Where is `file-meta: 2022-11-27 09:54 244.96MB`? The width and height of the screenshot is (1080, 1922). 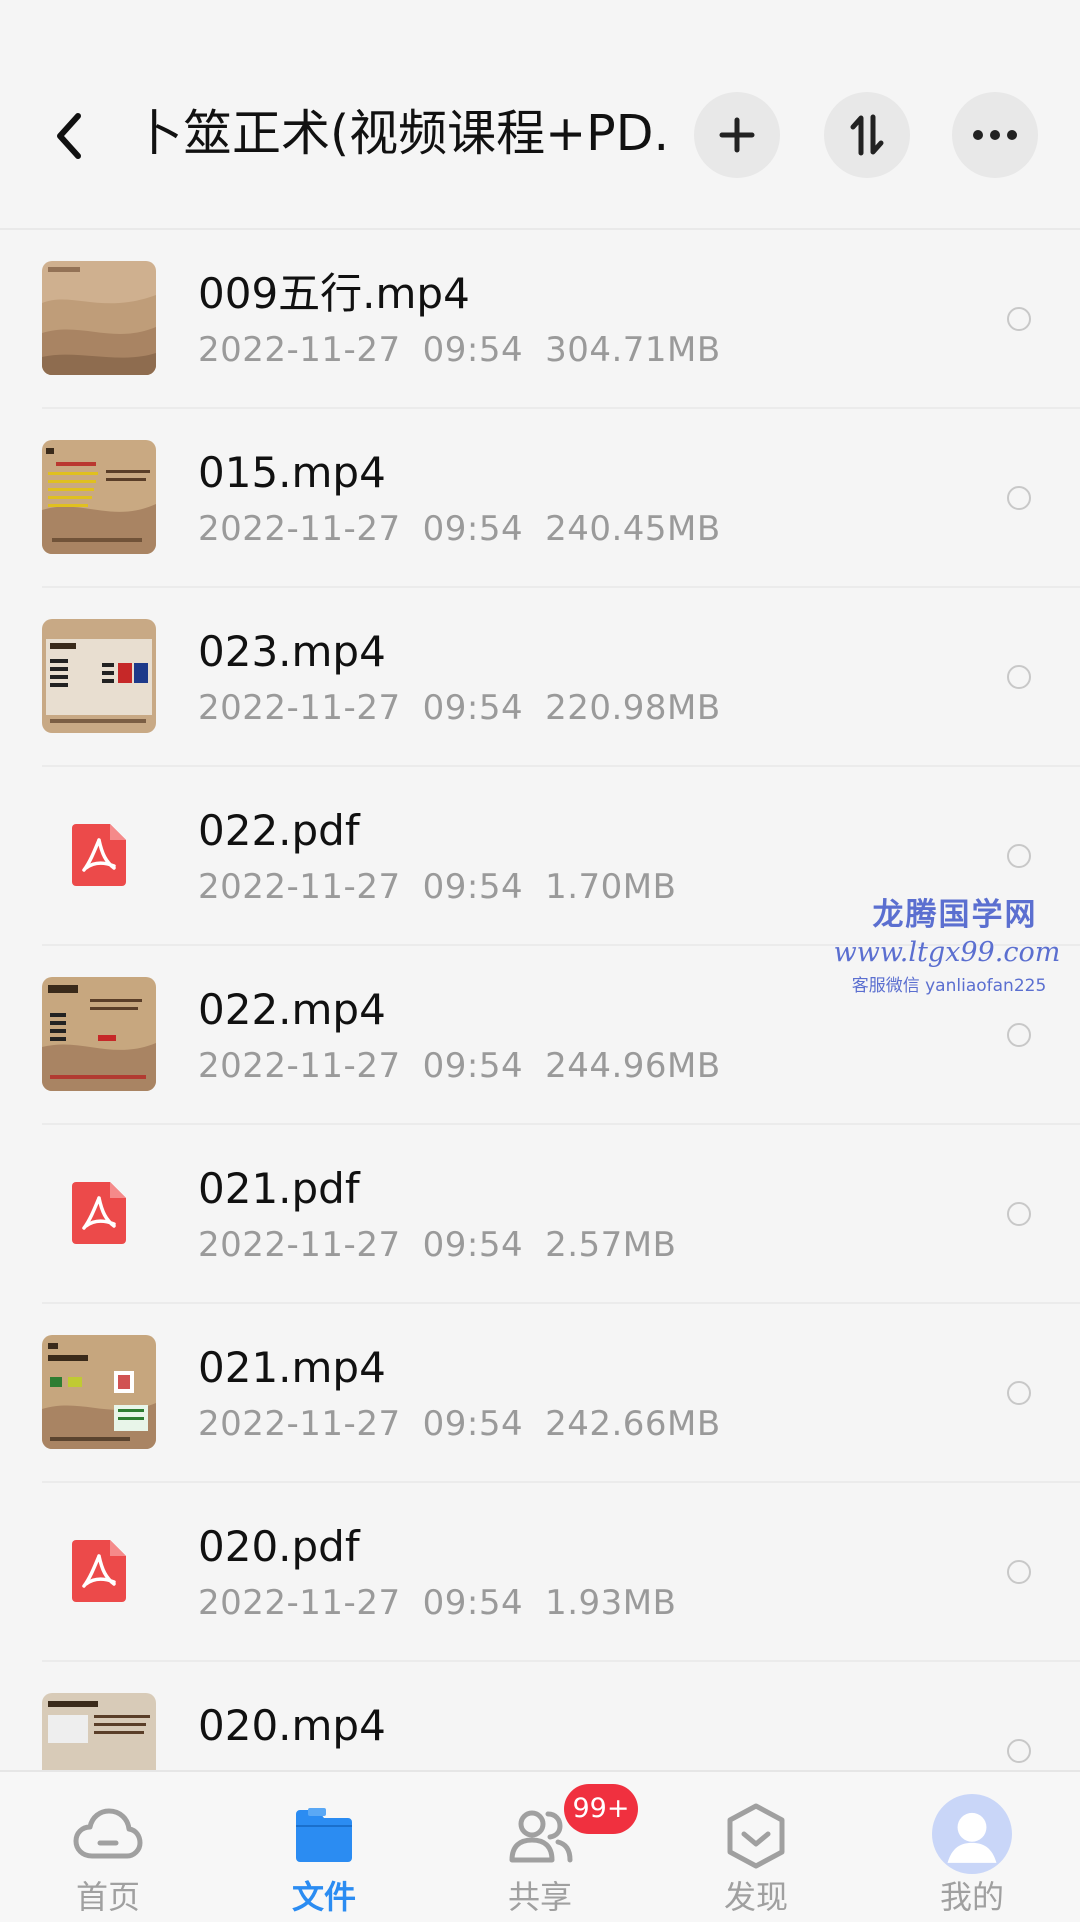
file-meta: 2022-11-27 09:54 244.96MB is located at coordinates (470, 1066).